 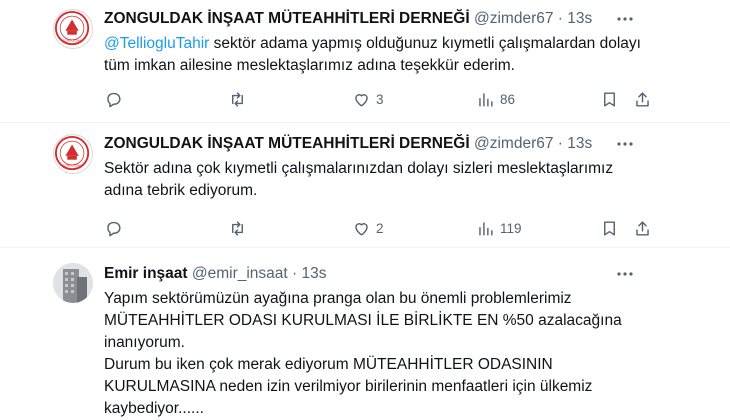 I want to click on tweet-actions: 3 86, so click(x=380, y=99).